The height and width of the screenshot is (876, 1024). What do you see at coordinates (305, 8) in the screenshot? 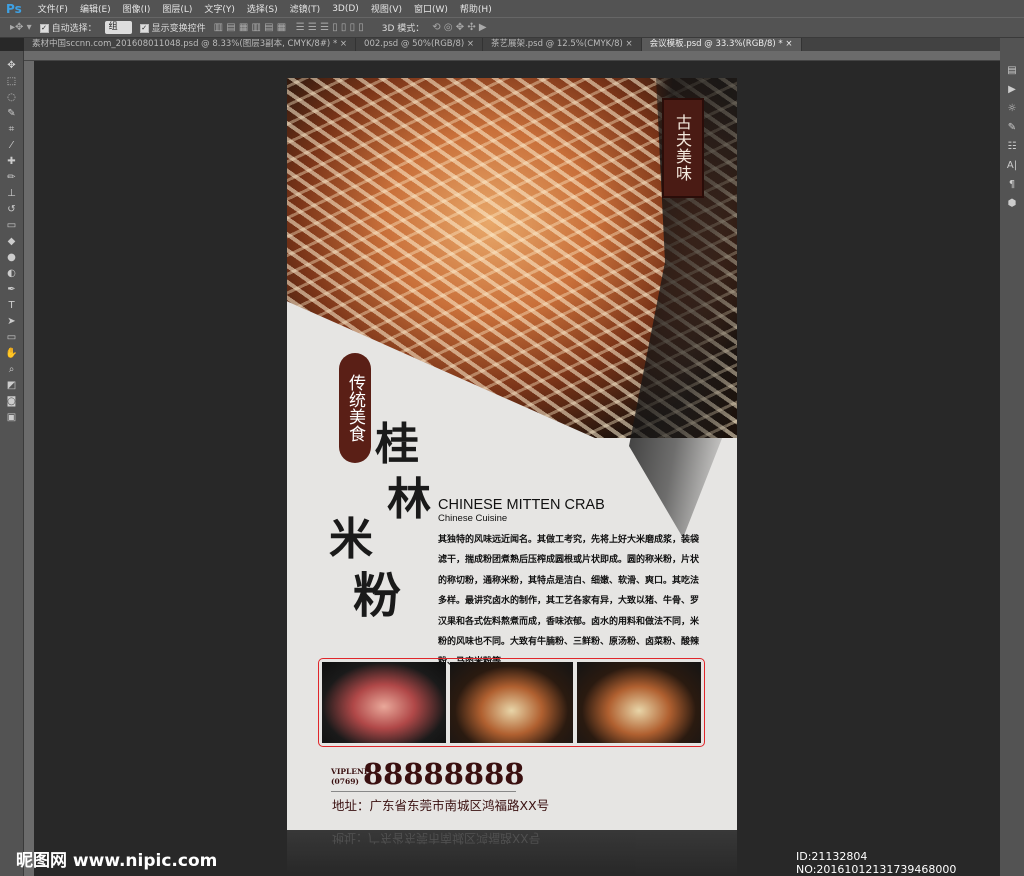
I see `menu-filter: 滤镜(T)` at bounding box center [305, 8].